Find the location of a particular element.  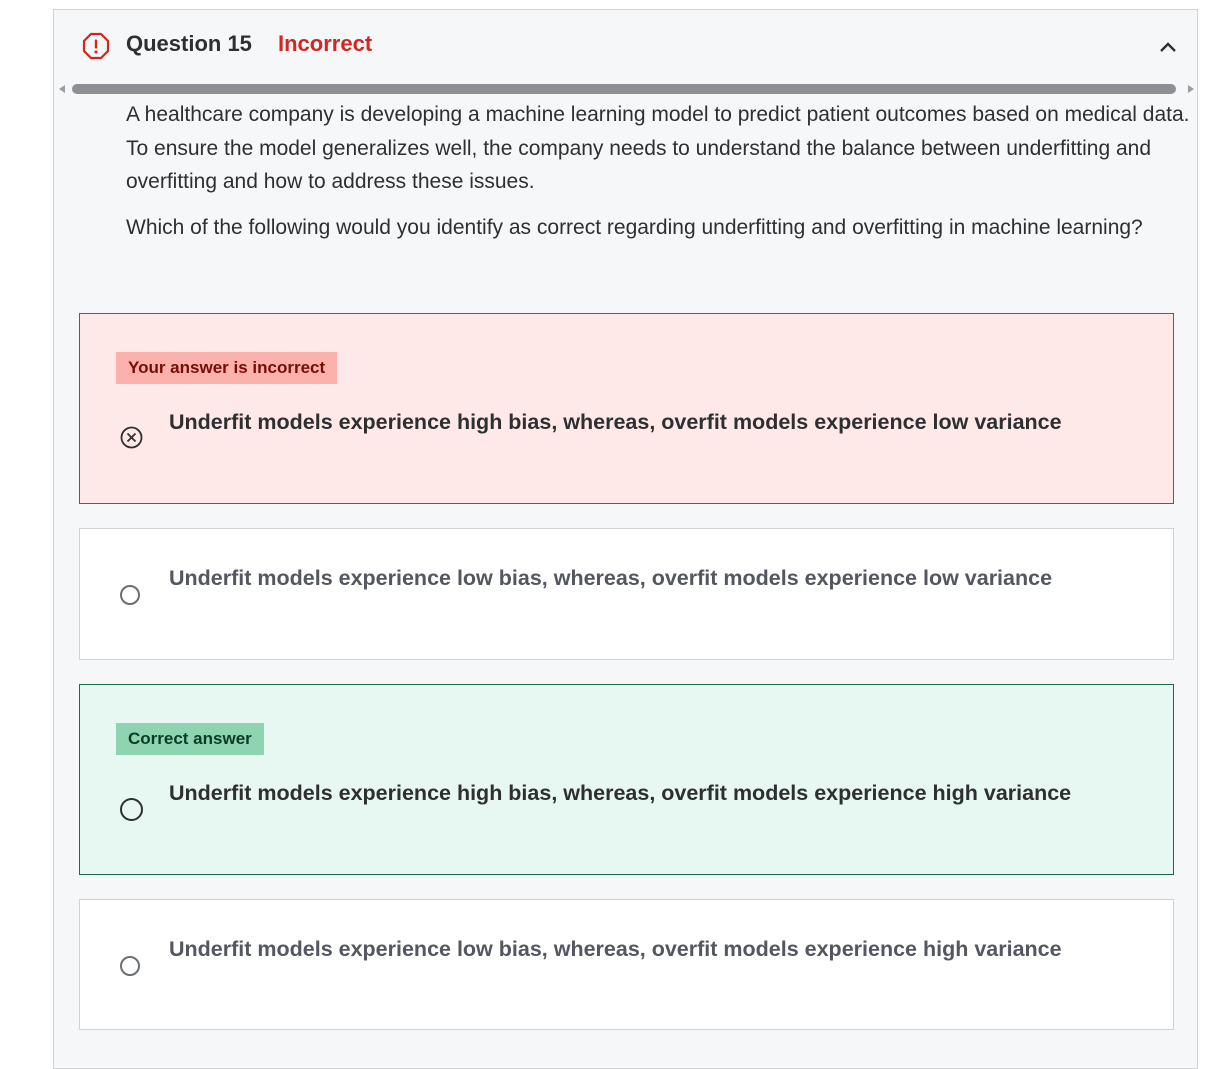

x-circle-icon is located at coordinates (131, 437).